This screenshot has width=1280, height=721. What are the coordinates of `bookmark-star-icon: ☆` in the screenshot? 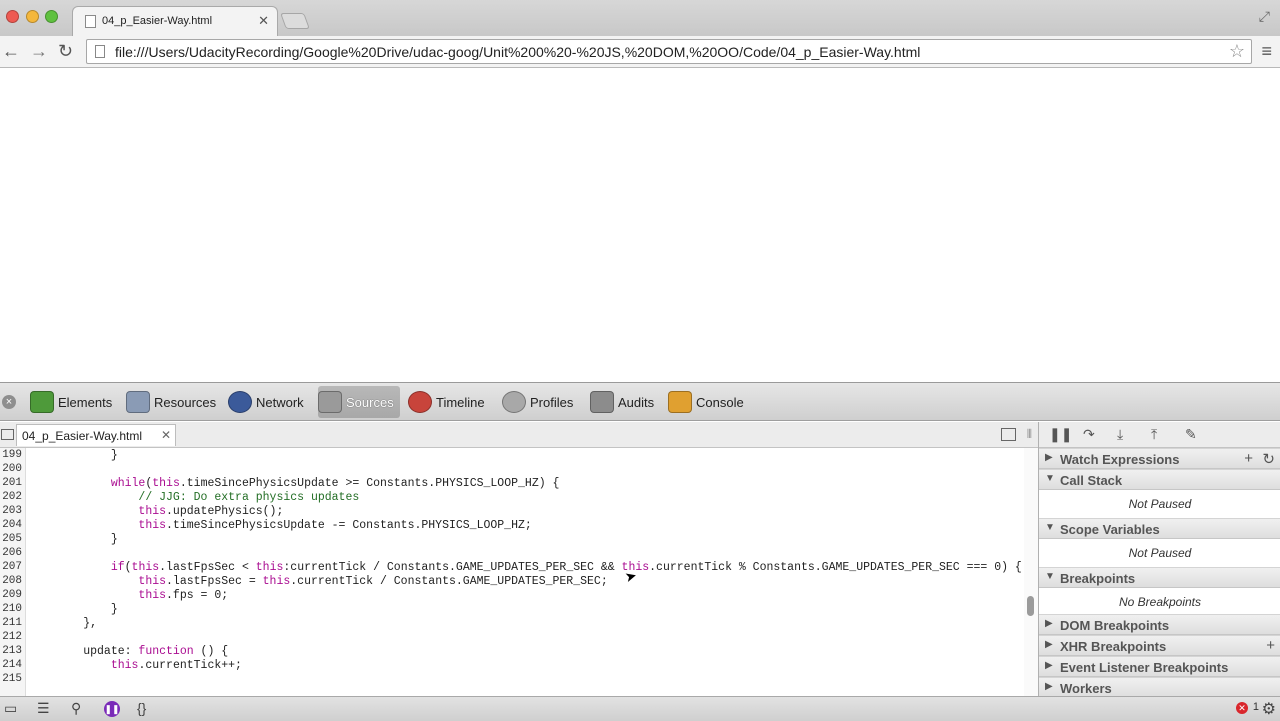 It's located at (1237, 51).